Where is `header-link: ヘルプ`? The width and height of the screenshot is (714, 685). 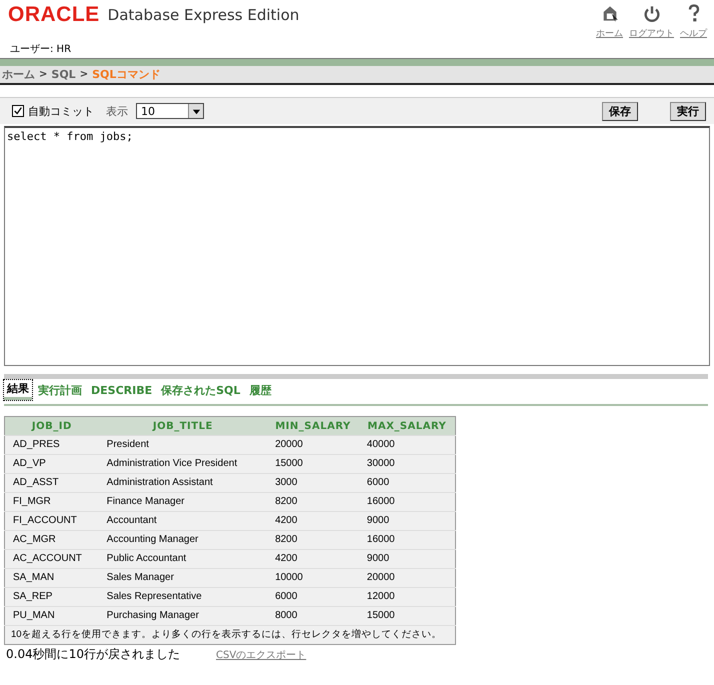
header-link: ヘルプ is located at coordinates (693, 22).